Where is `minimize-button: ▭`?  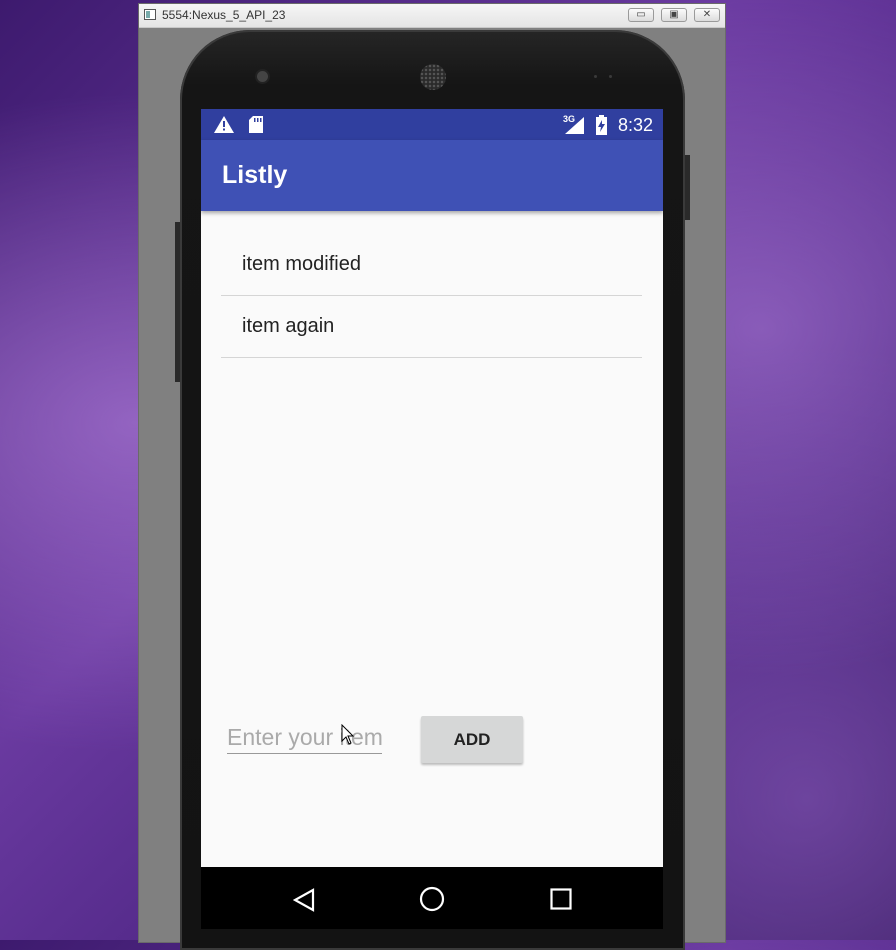
minimize-button: ▭ is located at coordinates (641, 15).